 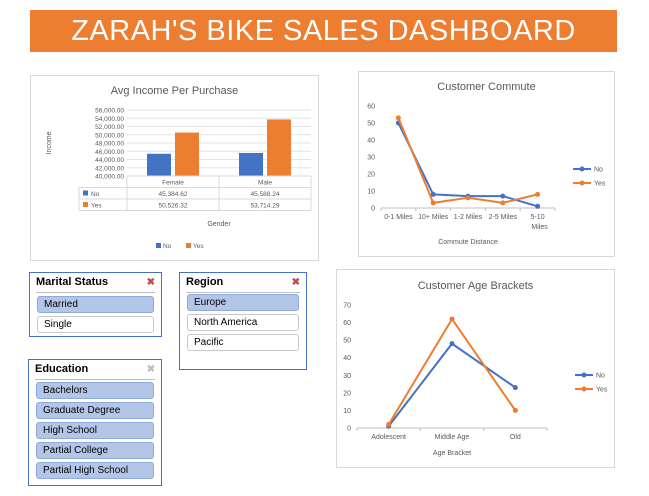 I want to click on table-row-label: Yes, so click(x=96, y=206).